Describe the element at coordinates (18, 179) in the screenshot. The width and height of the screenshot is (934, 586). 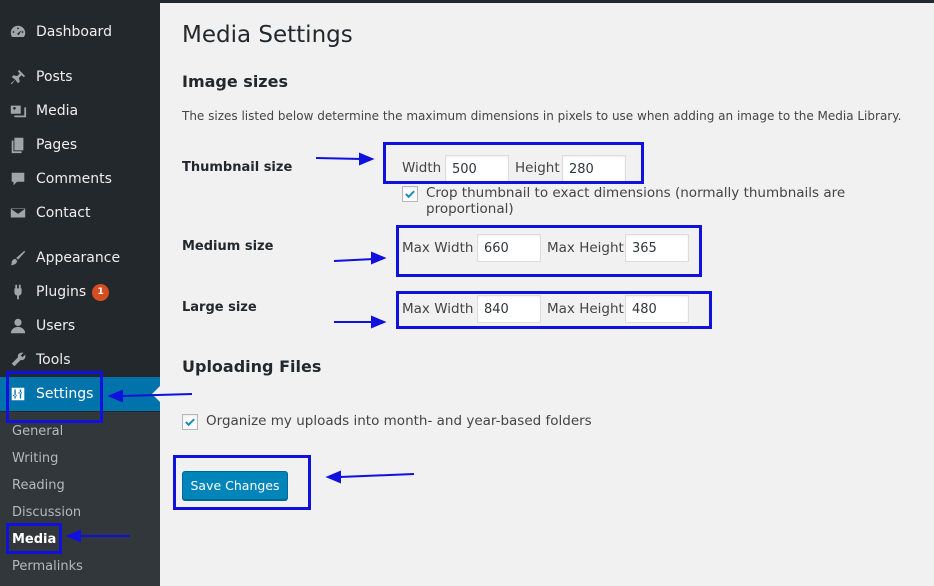
I see `comment-icon` at that location.